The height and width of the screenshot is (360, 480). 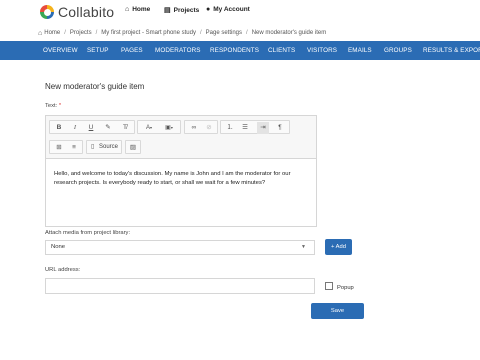 What do you see at coordinates (338, 247) in the screenshot?
I see `add-media-button: + Add` at bounding box center [338, 247].